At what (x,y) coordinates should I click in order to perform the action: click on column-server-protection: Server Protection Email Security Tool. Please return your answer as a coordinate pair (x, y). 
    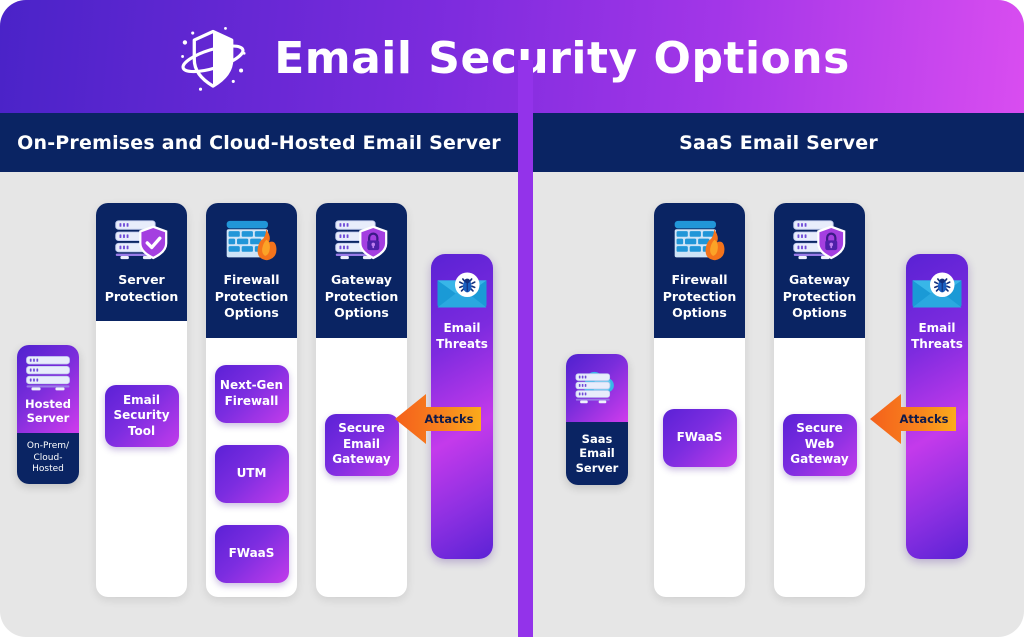
    Looking at the image, I should click on (141, 400).